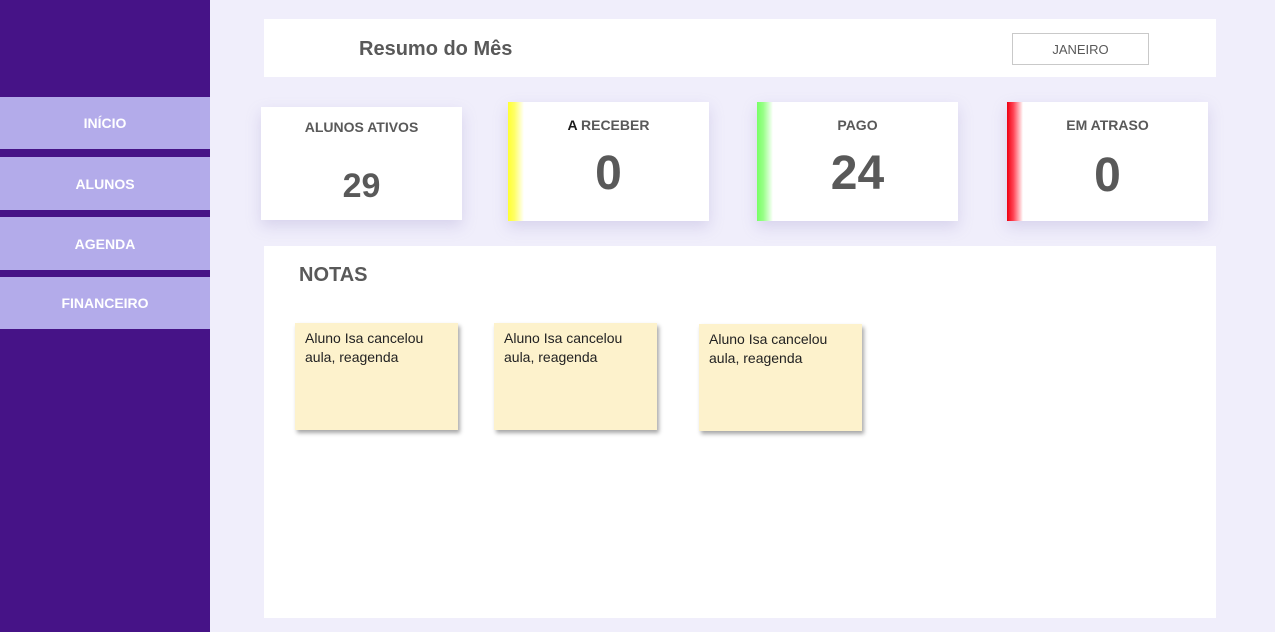  What do you see at coordinates (572, 125) in the screenshot?
I see `stat-label-prefix: A` at bounding box center [572, 125].